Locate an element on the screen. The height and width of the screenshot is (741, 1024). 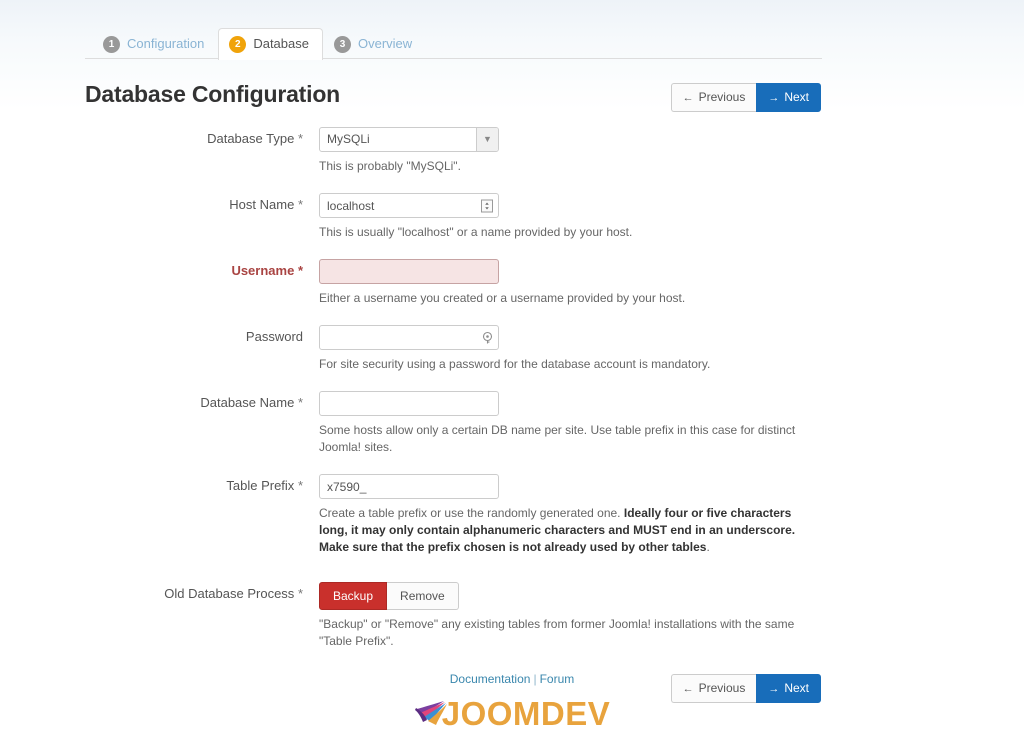
password-label: Password is located at coordinates (274, 336).